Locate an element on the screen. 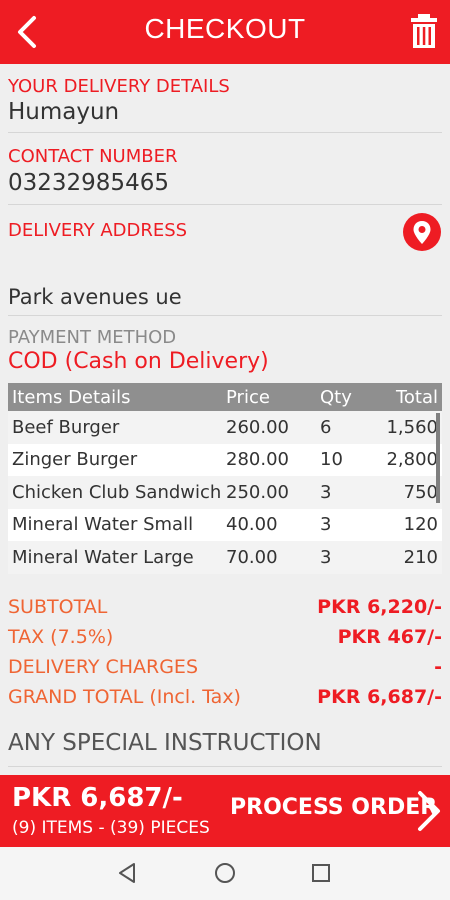 The image size is (450, 900). system-nav-bar is located at coordinates (225, 873).